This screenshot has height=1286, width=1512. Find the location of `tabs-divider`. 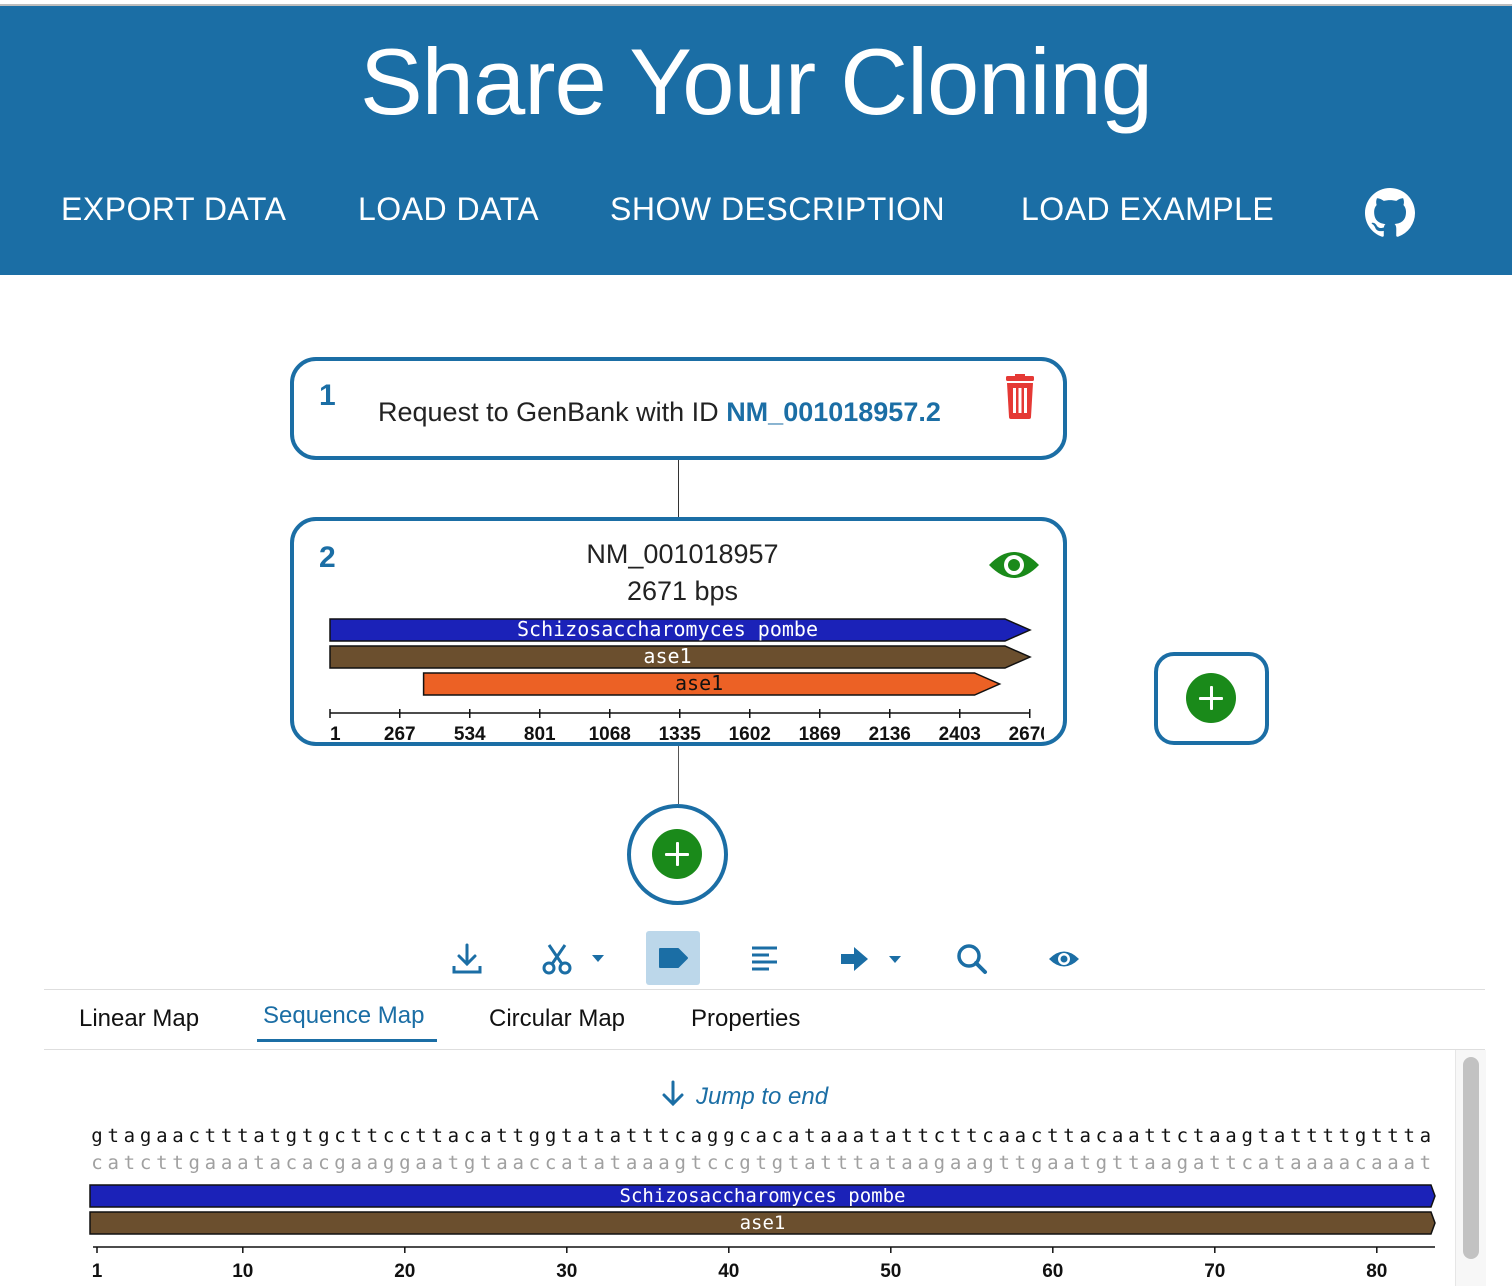

tabs-divider is located at coordinates (764, 1049).